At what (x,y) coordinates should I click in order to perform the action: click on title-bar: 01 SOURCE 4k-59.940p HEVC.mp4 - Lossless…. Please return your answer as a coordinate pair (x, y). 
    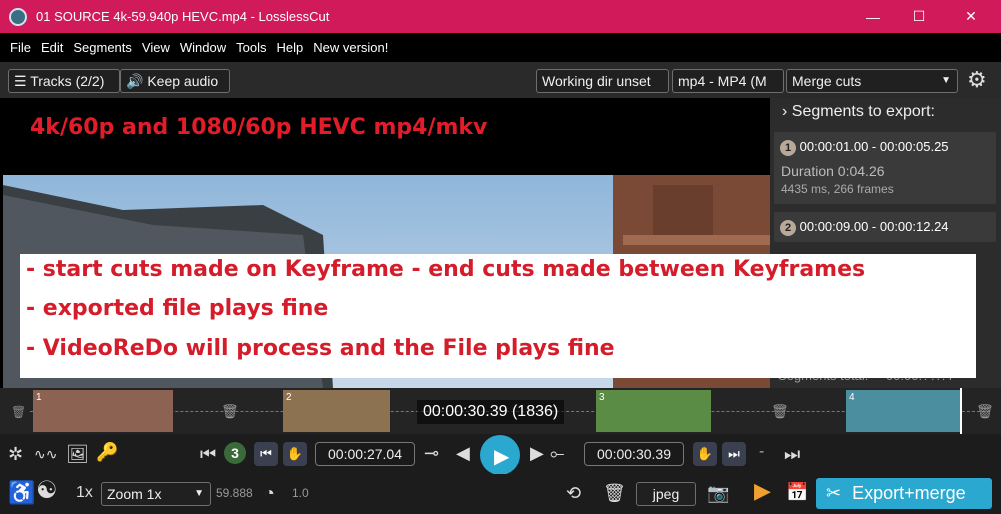
    Looking at the image, I should click on (500, 16).